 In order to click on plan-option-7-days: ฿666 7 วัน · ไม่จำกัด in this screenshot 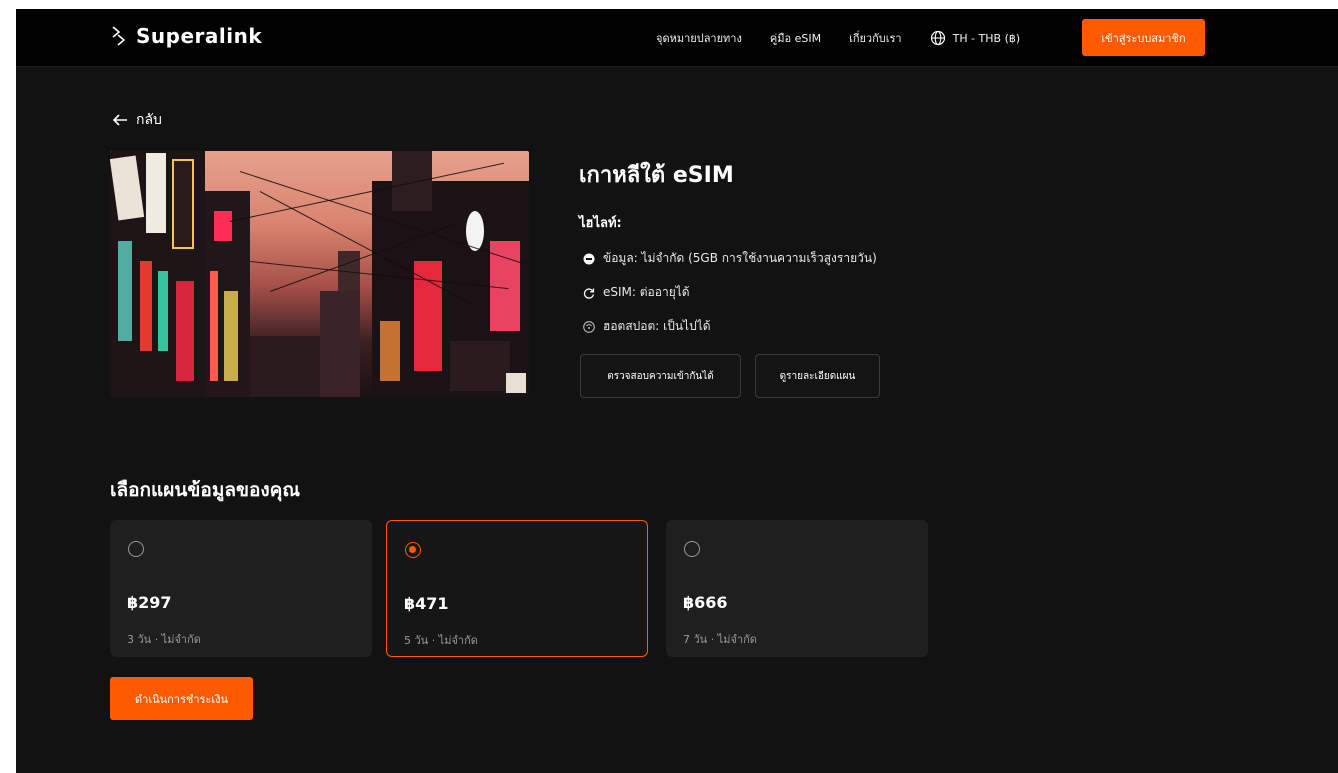, I will do `click(797, 588)`.